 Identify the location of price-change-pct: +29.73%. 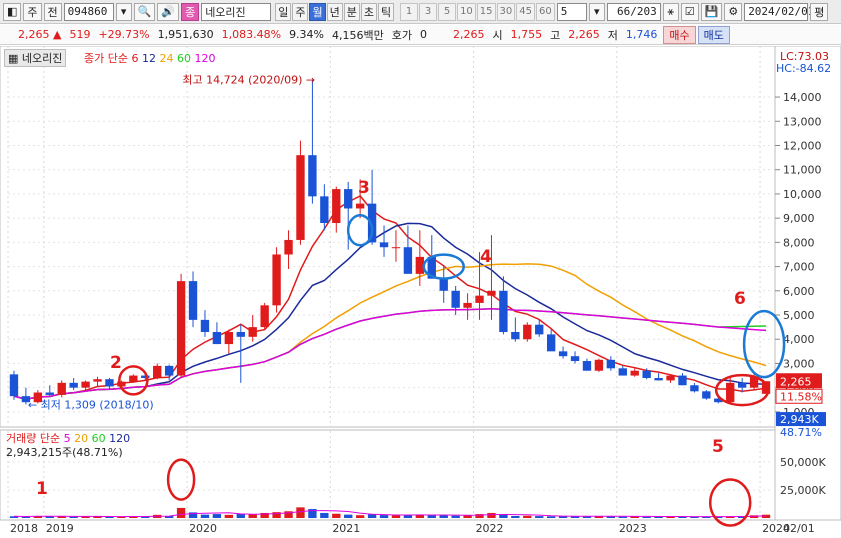
(124, 34).